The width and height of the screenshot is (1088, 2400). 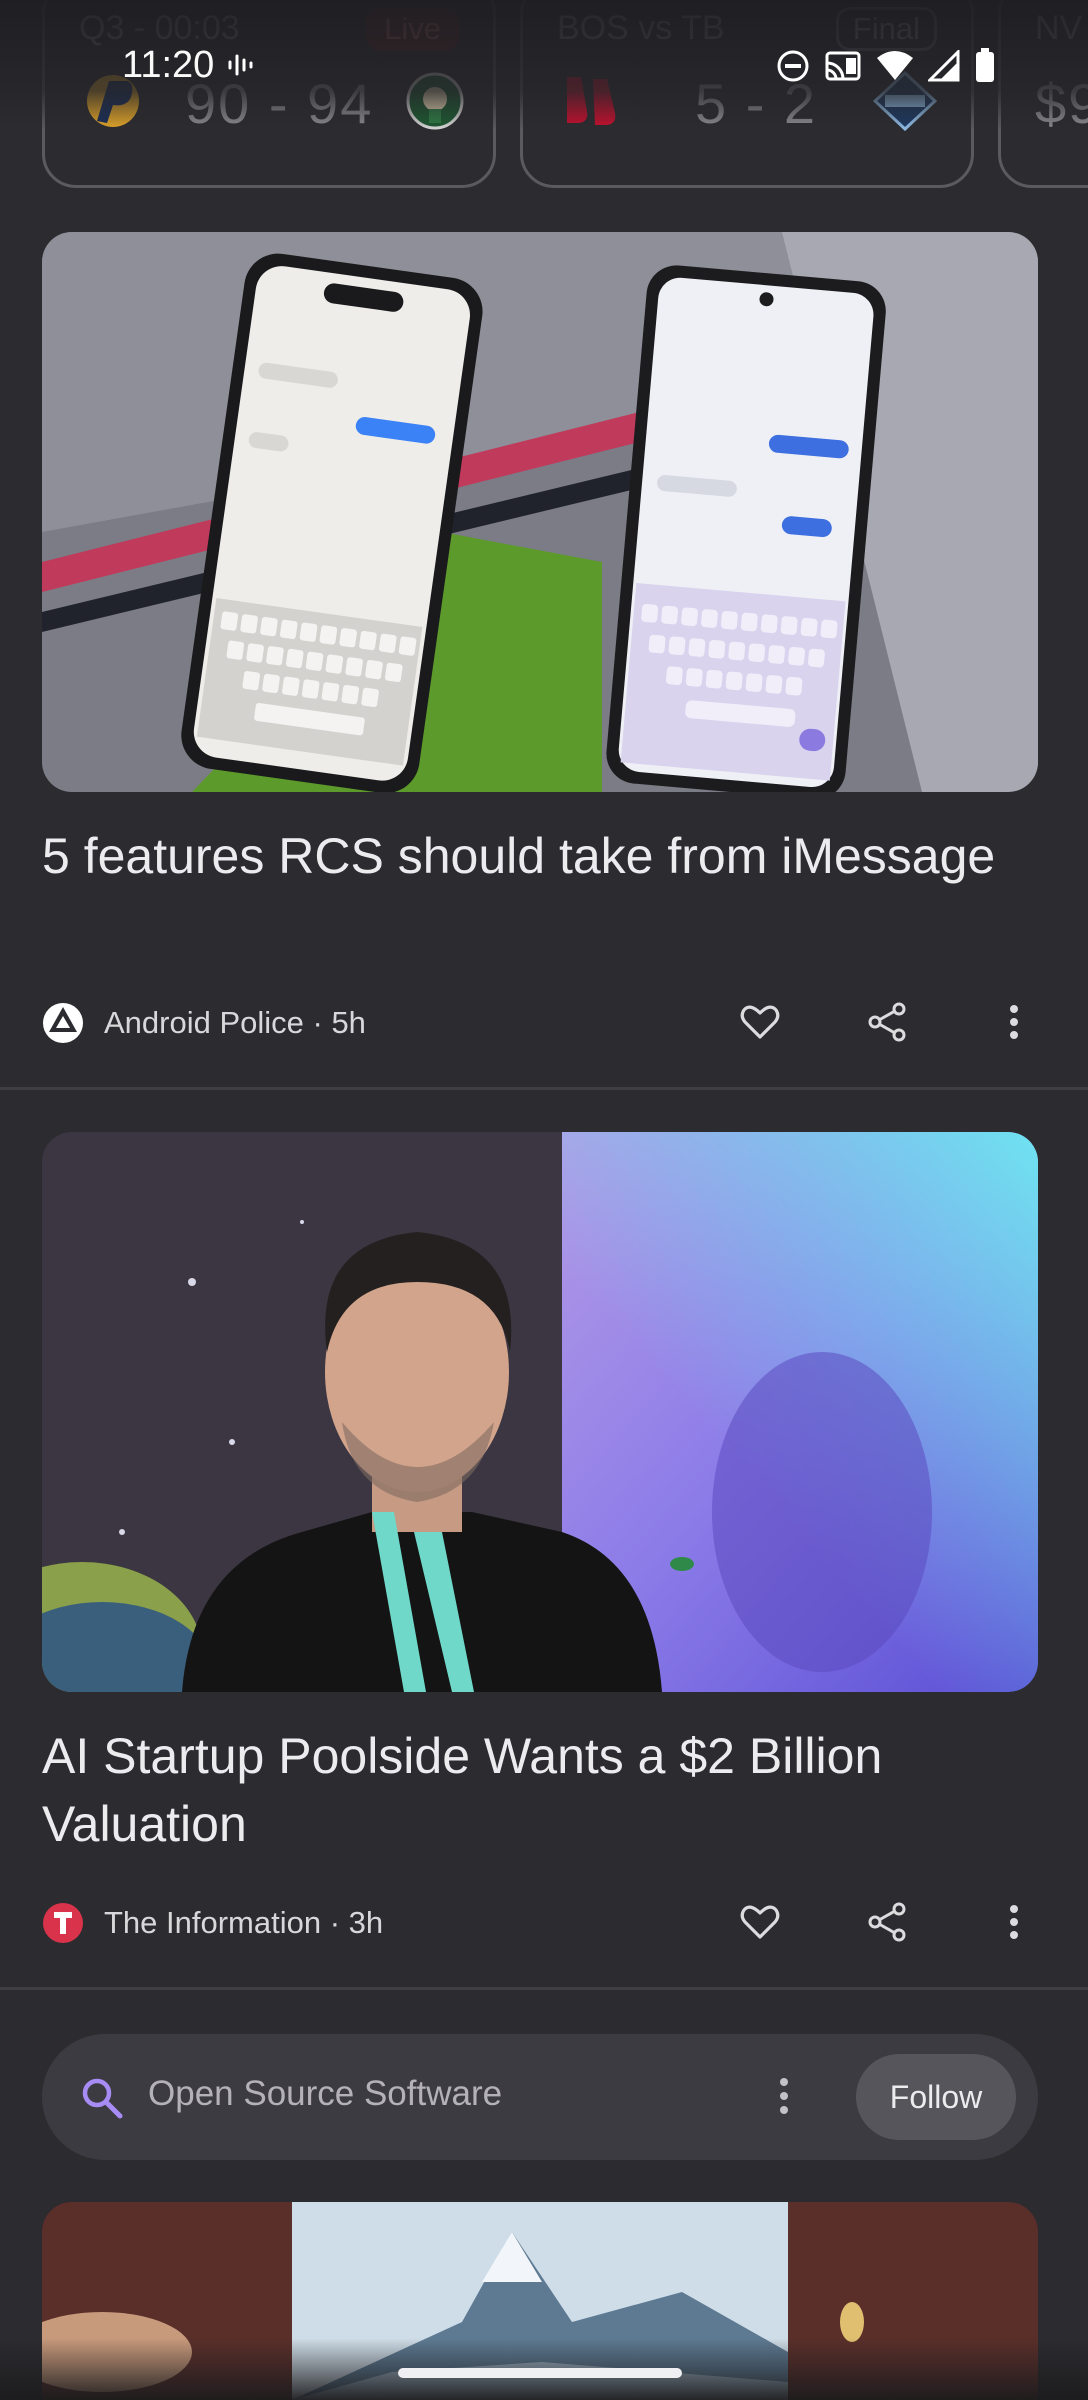 I want to click on game-status: BOS vs TB, so click(x=641, y=28).